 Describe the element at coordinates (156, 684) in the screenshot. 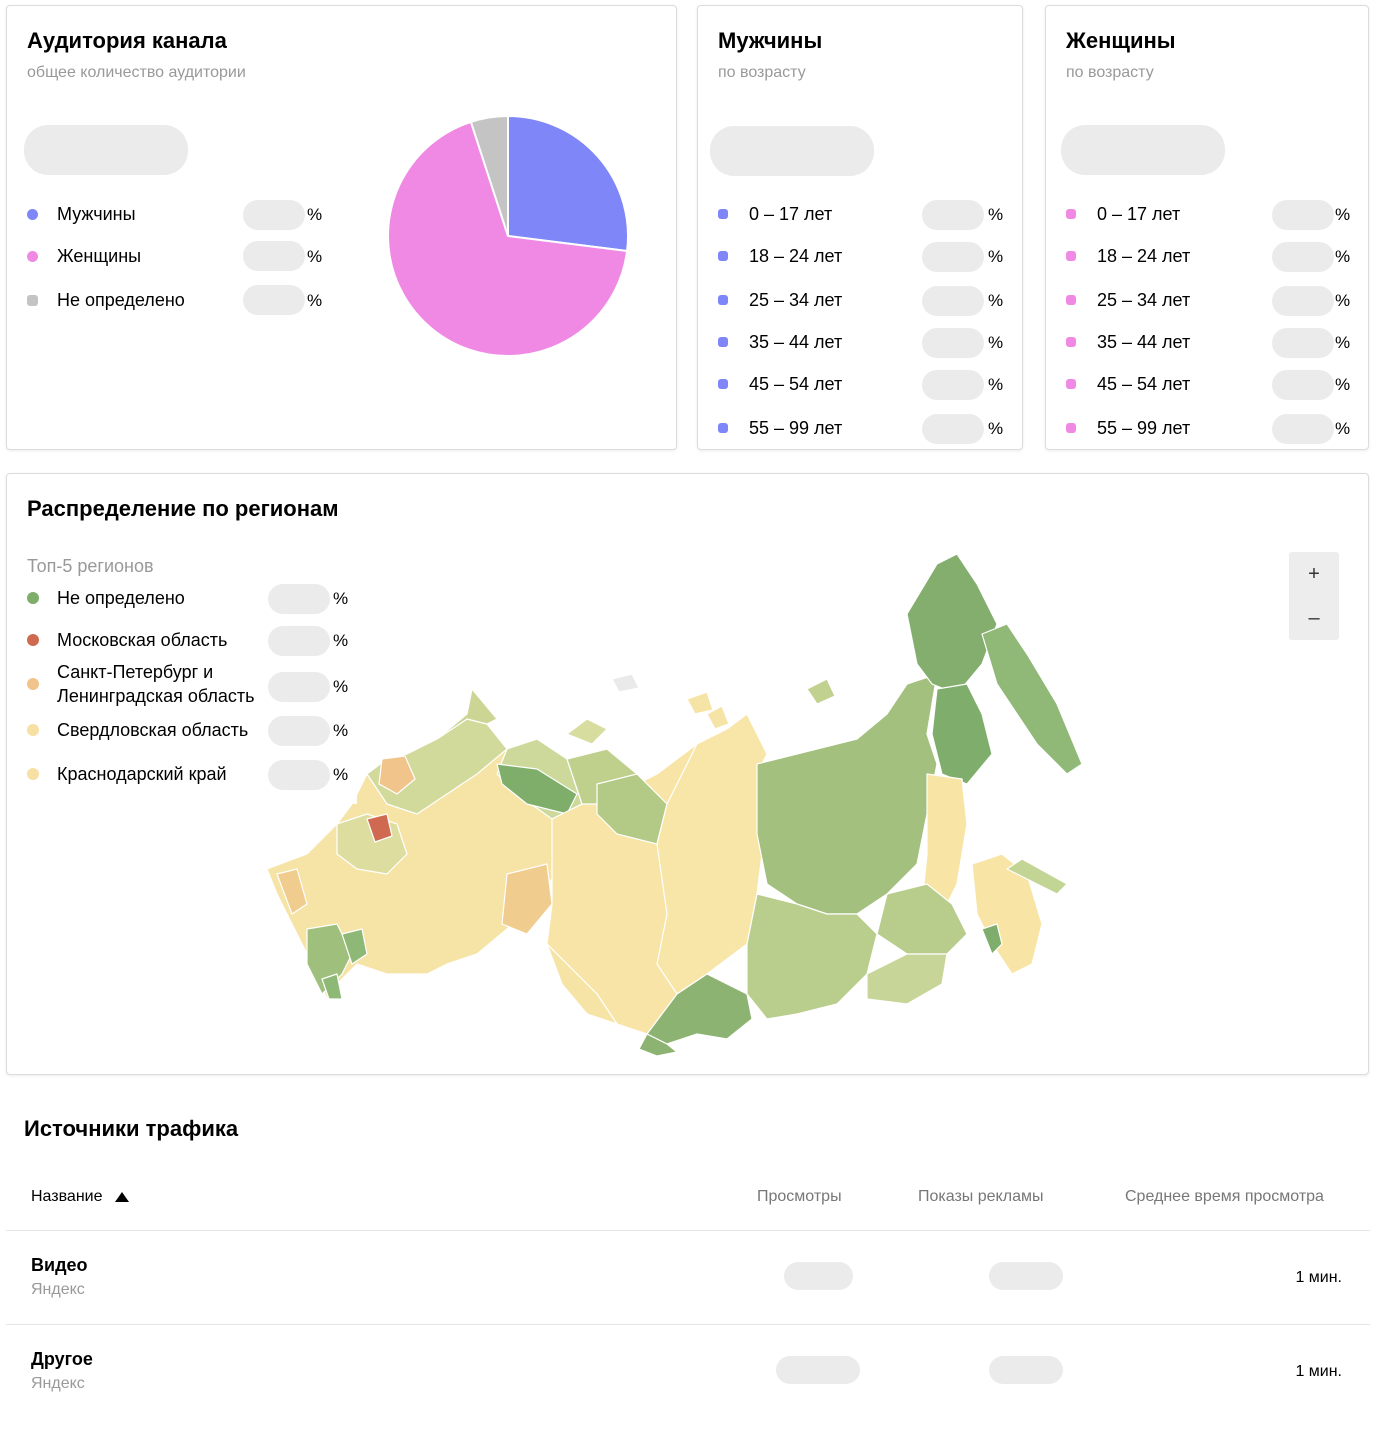

I see `region-label: Санкт-Петербург и Ленинградская область` at that location.